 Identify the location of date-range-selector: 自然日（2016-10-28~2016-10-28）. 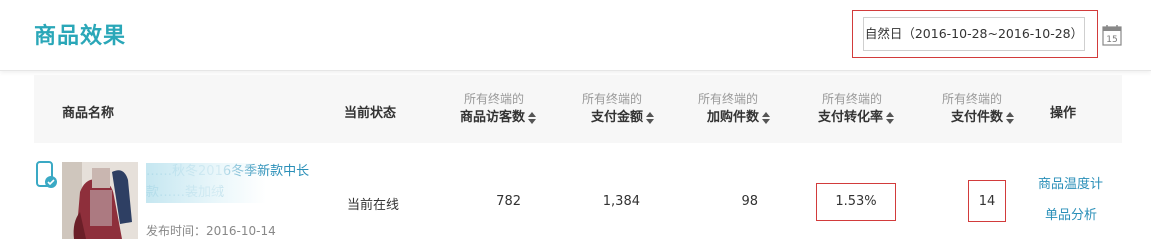
(974, 34).